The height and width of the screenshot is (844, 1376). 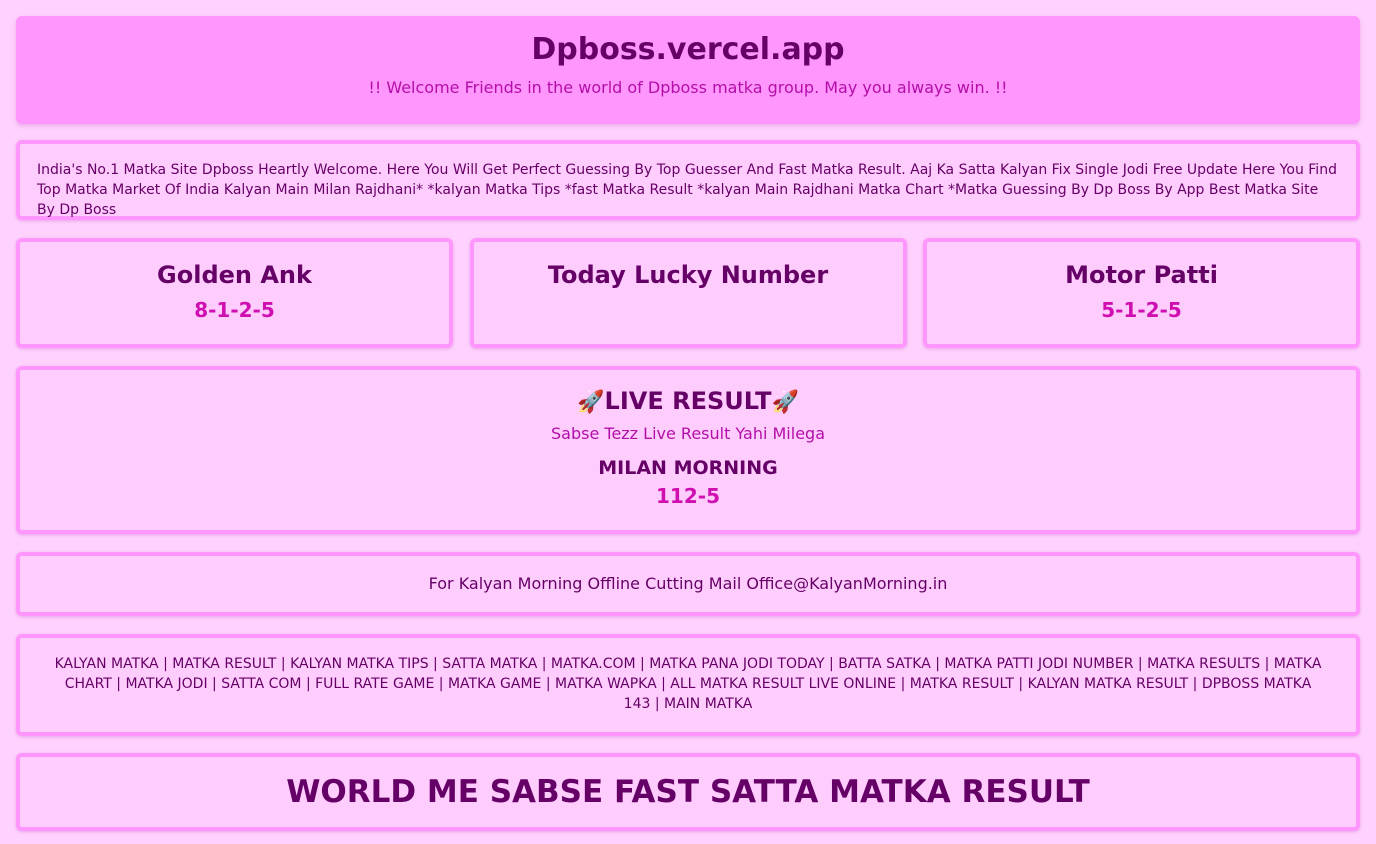 I want to click on motor-patti-value: 5-1-2-5, so click(x=1141, y=310).